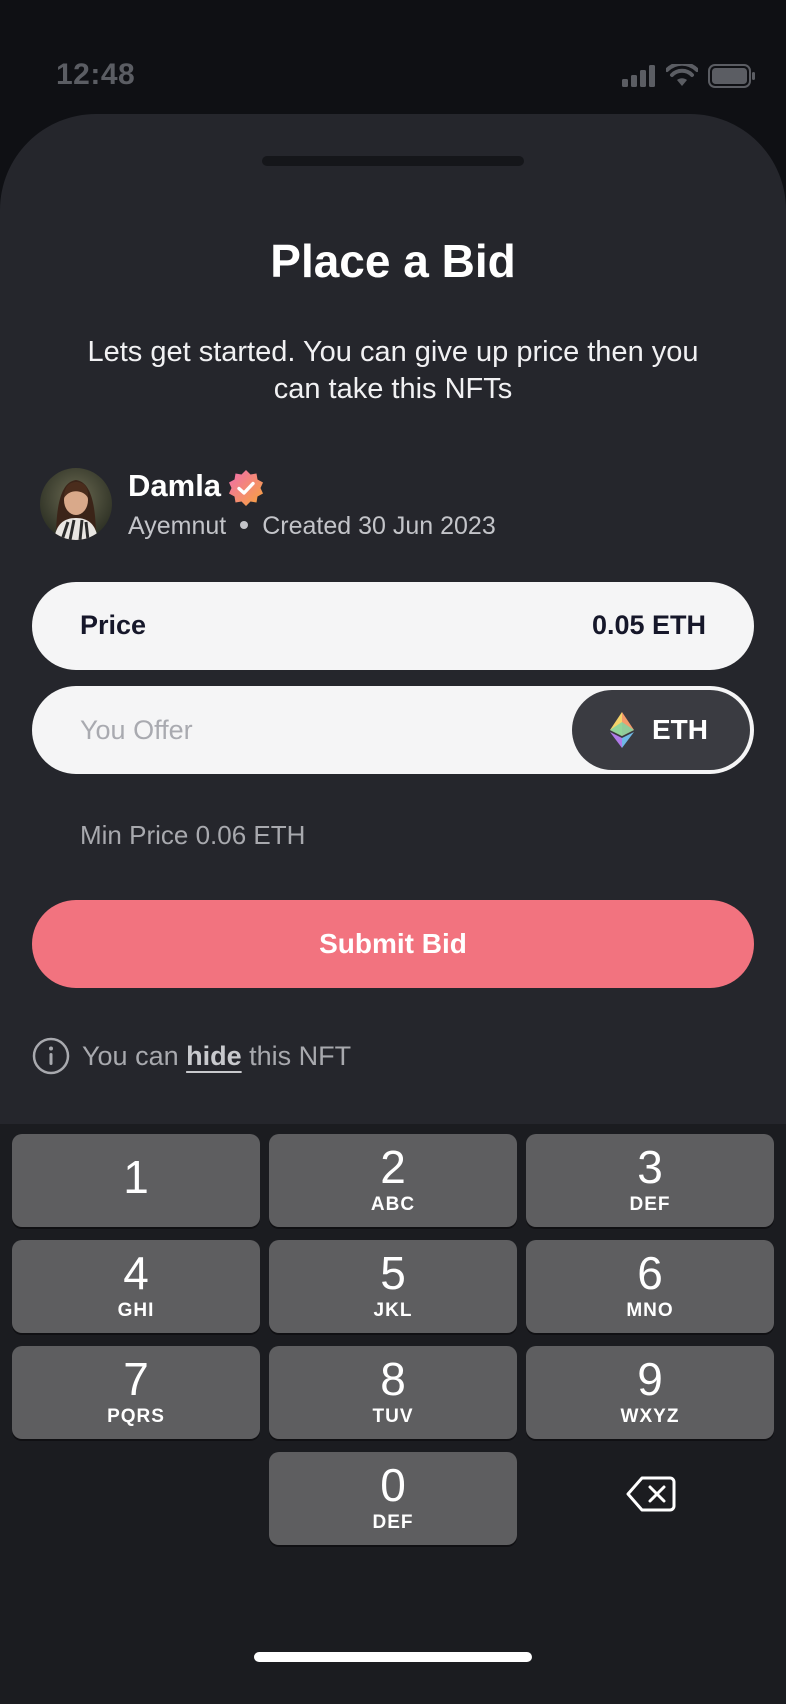 The image size is (786, 1704). What do you see at coordinates (731, 76) in the screenshot?
I see `battery-icon` at bounding box center [731, 76].